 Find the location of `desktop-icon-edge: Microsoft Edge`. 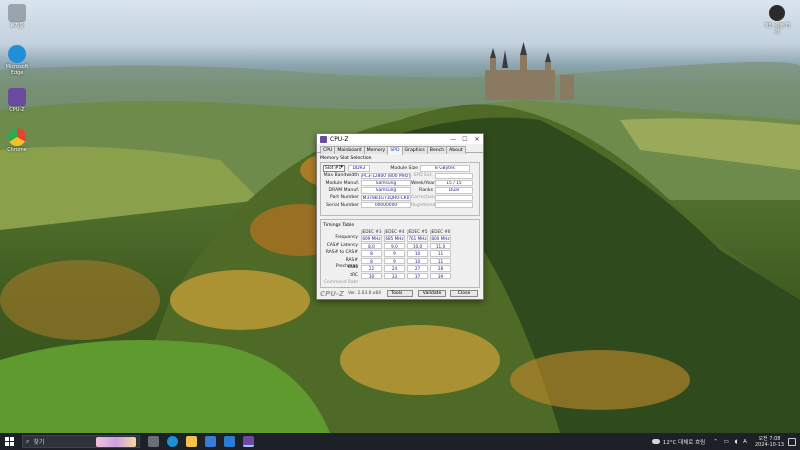

desktop-icon-edge: Microsoft Edge is located at coordinates (17, 60).